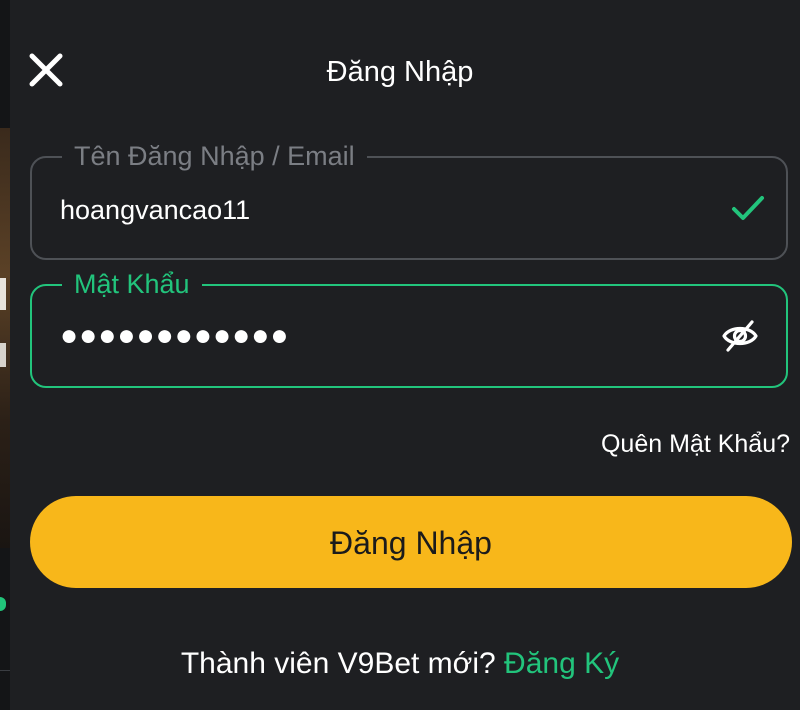 Image resolution: width=800 pixels, height=710 pixels. Describe the element at coordinates (5, 338) in the screenshot. I see `background-image` at that location.